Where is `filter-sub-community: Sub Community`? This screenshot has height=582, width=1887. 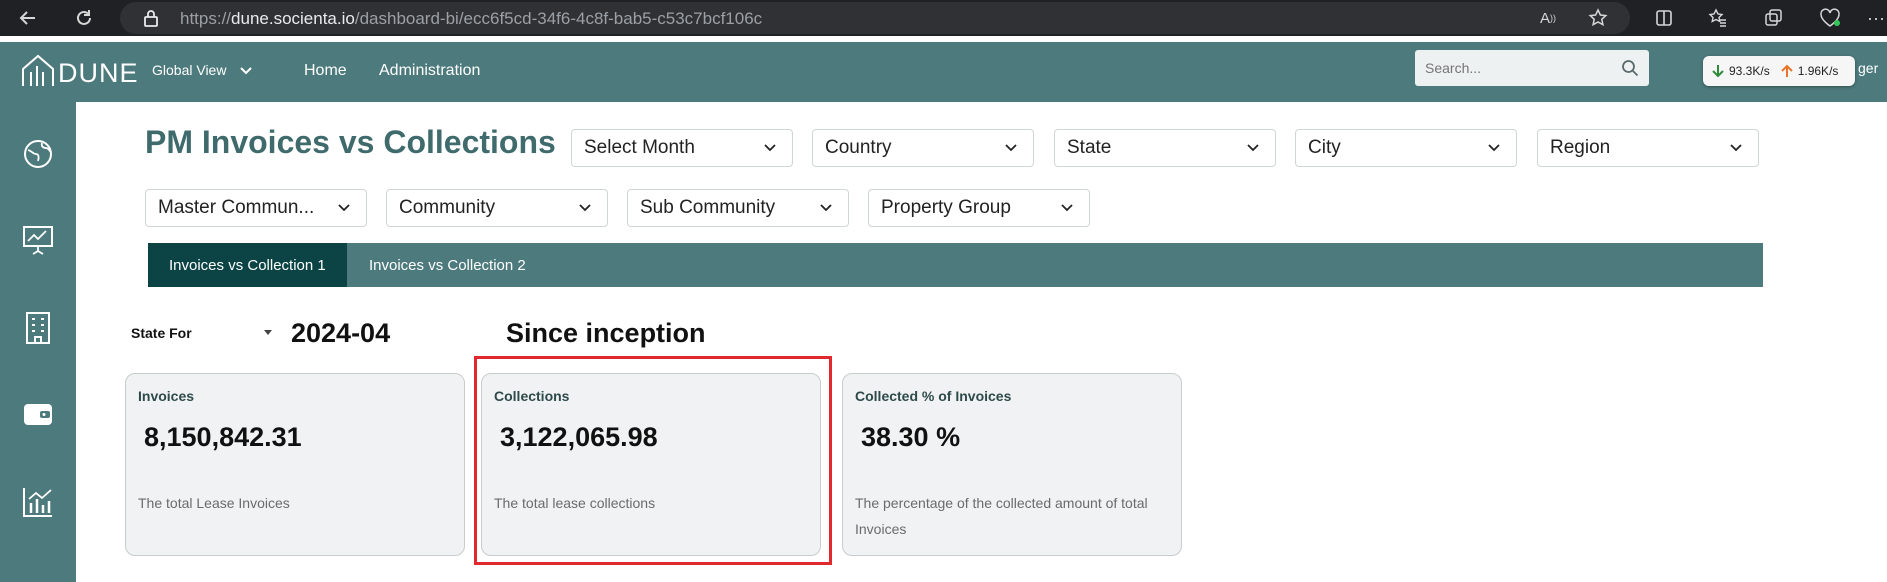 filter-sub-community: Sub Community is located at coordinates (738, 208).